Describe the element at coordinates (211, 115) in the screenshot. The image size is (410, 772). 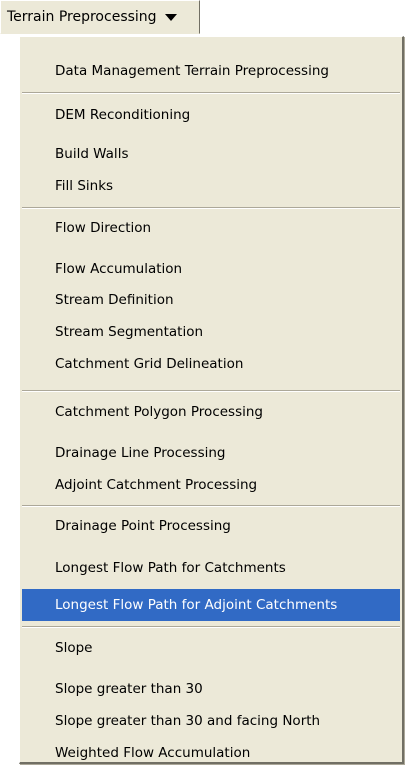
I see `menu-item-dem-reconditioning: DEM Reconditioning` at that location.